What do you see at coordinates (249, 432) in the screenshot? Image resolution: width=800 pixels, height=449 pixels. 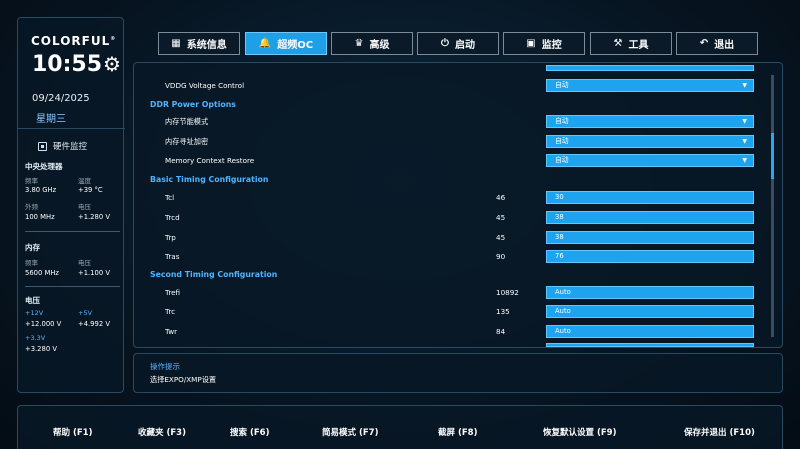 I see `search-button: 搜索 (F6)` at bounding box center [249, 432].